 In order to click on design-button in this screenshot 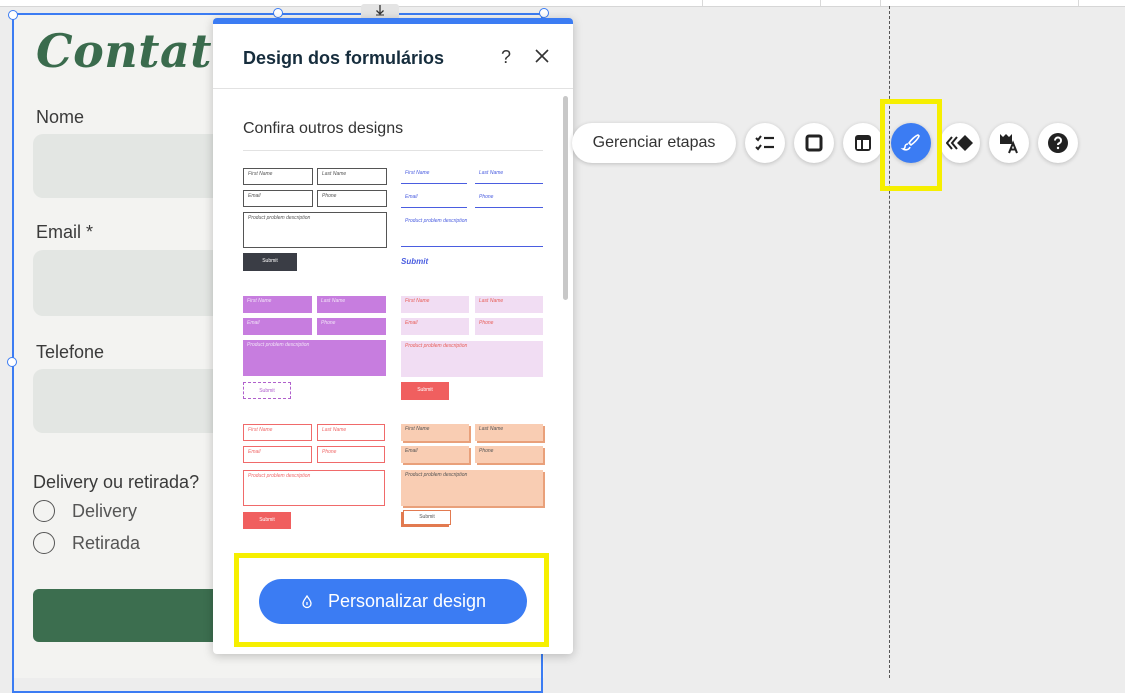, I will do `click(911, 143)`.